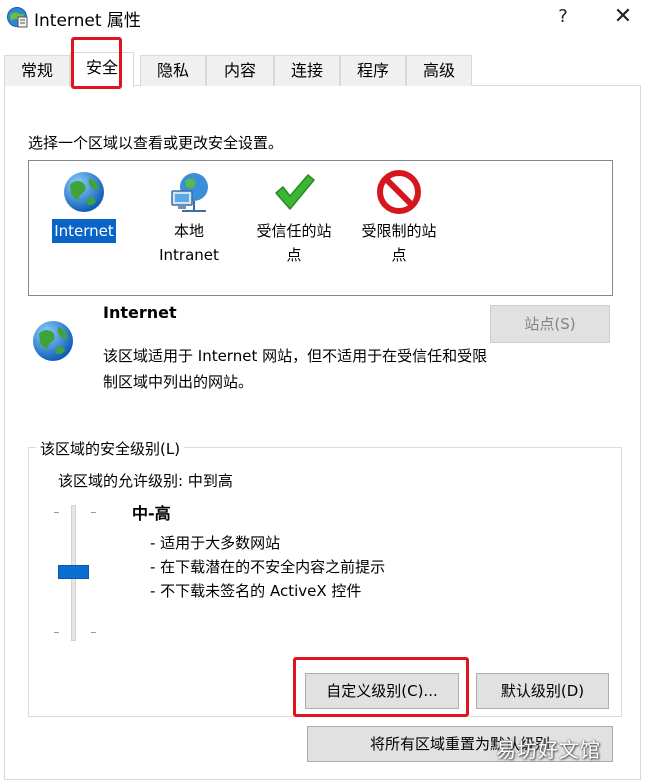 Image resolution: width=647 pixels, height=780 pixels. I want to click on slider-thumb, so click(73, 572).